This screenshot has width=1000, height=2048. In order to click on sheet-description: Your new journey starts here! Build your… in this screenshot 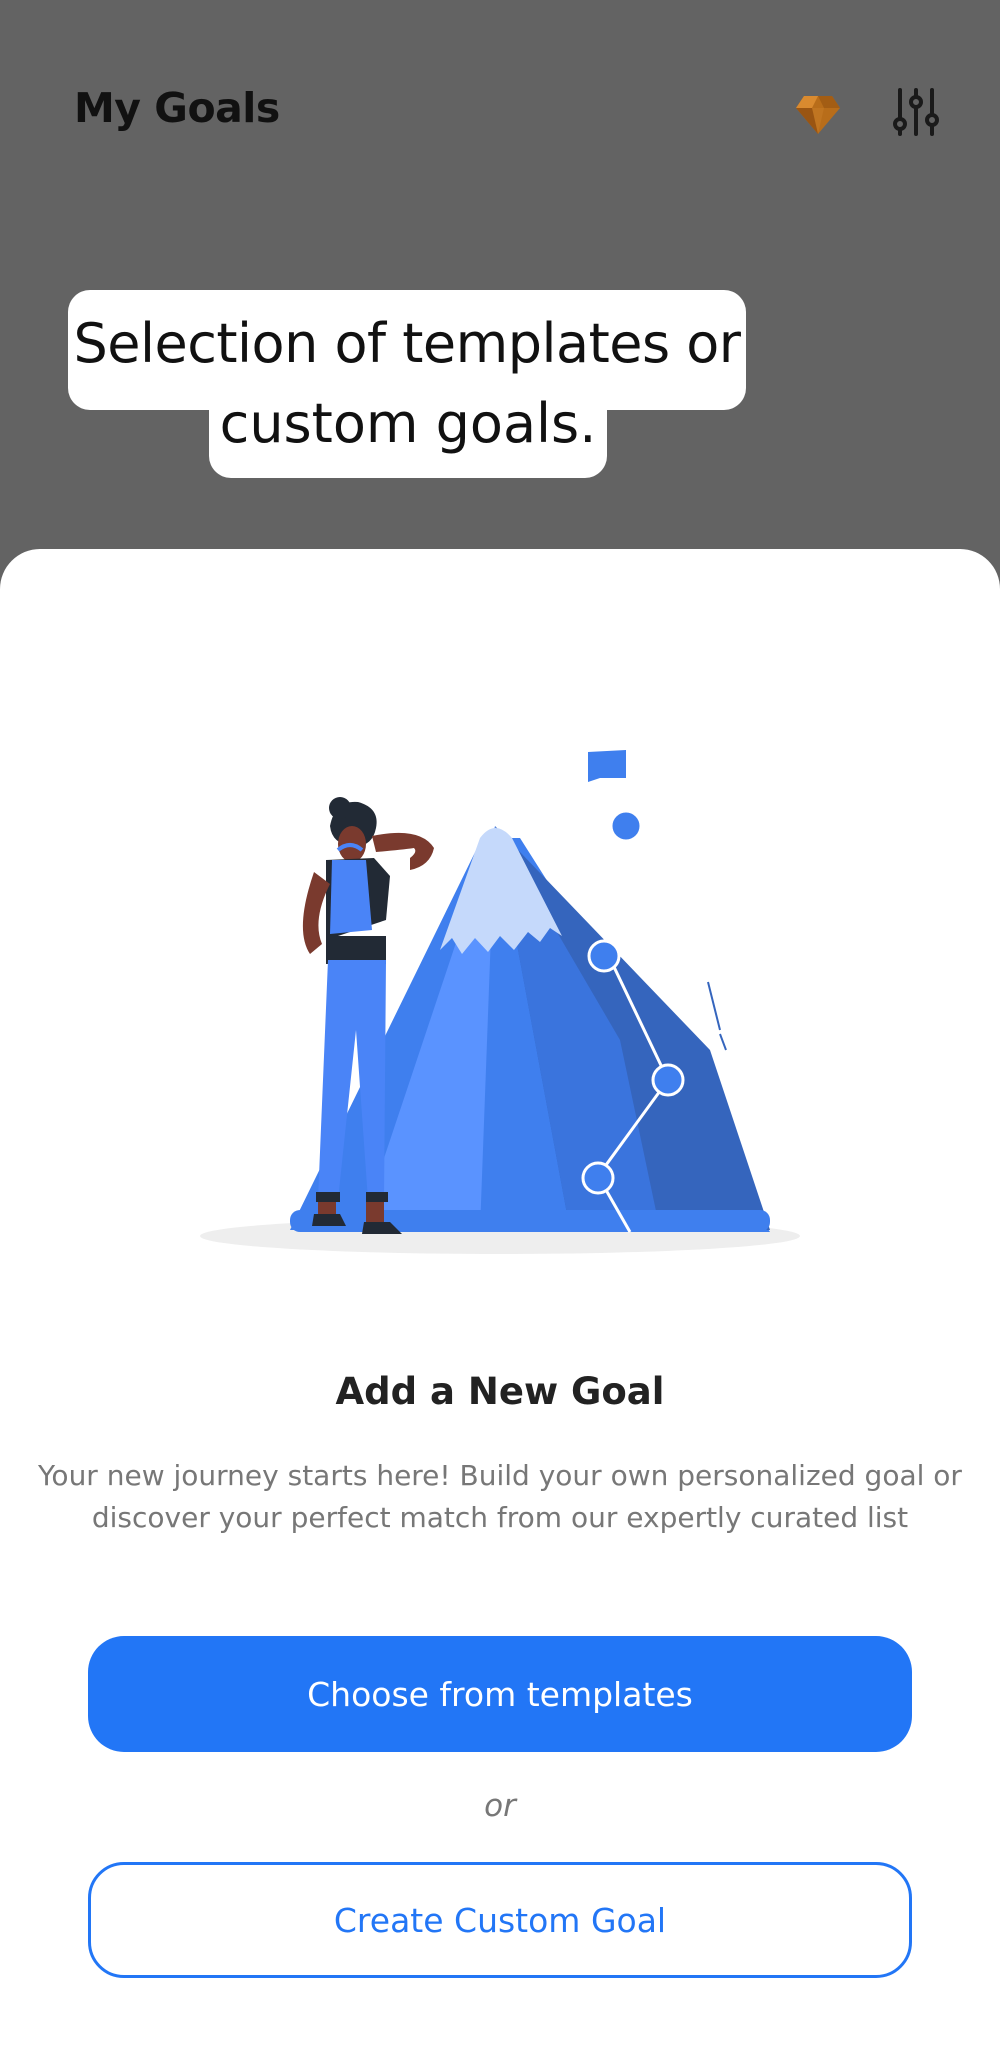, I will do `click(500, 1496)`.